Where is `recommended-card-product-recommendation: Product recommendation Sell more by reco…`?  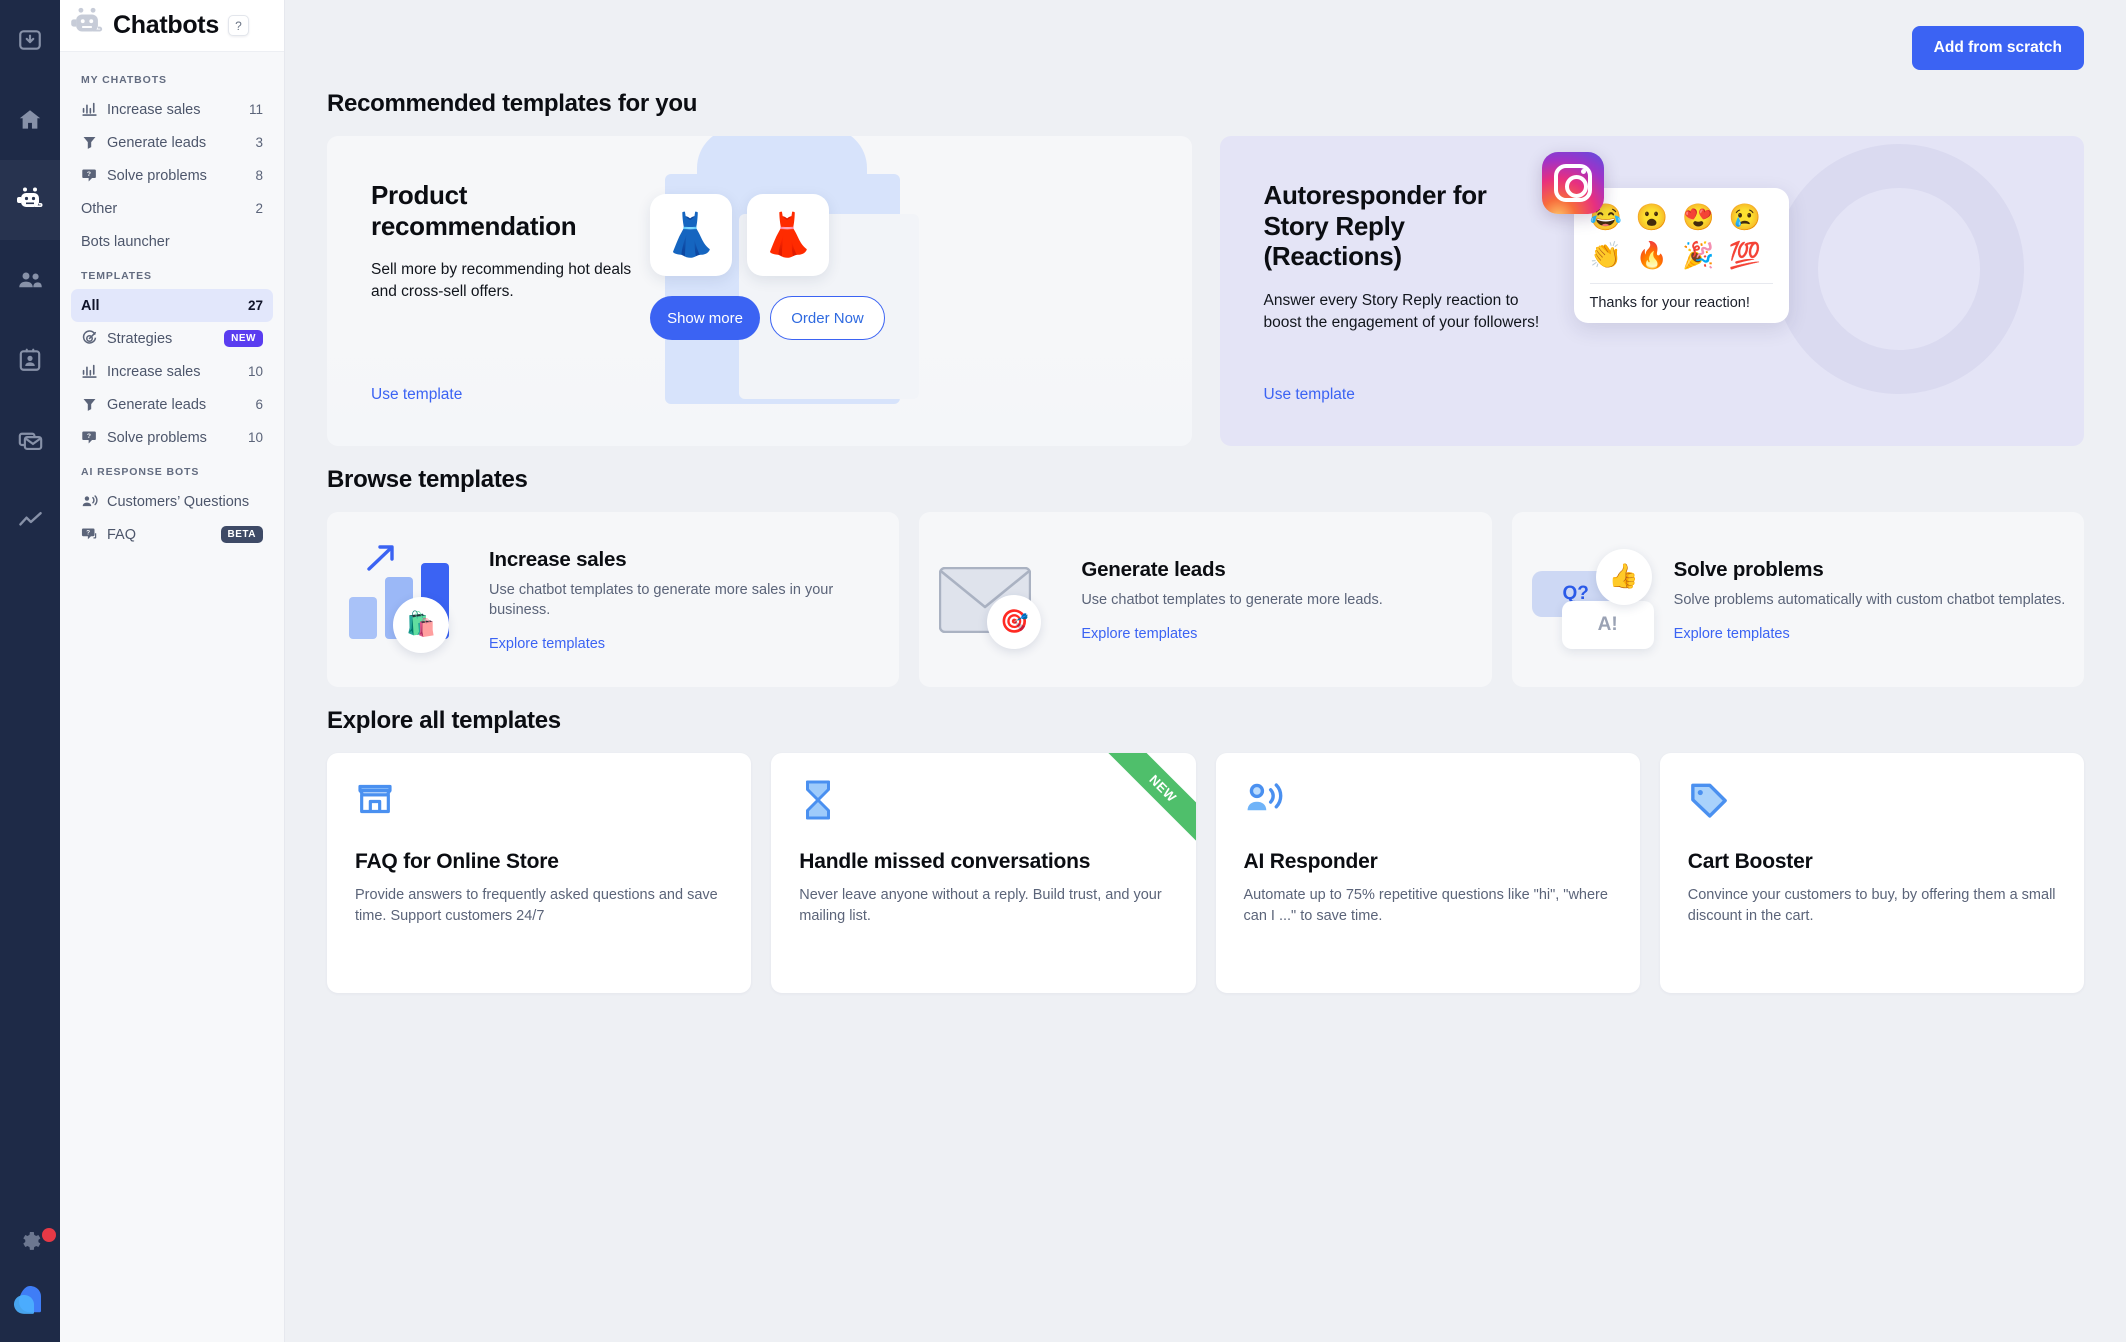 recommended-card-product-recommendation: Product recommendation Sell more by reco… is located at coordinates (759, 291).